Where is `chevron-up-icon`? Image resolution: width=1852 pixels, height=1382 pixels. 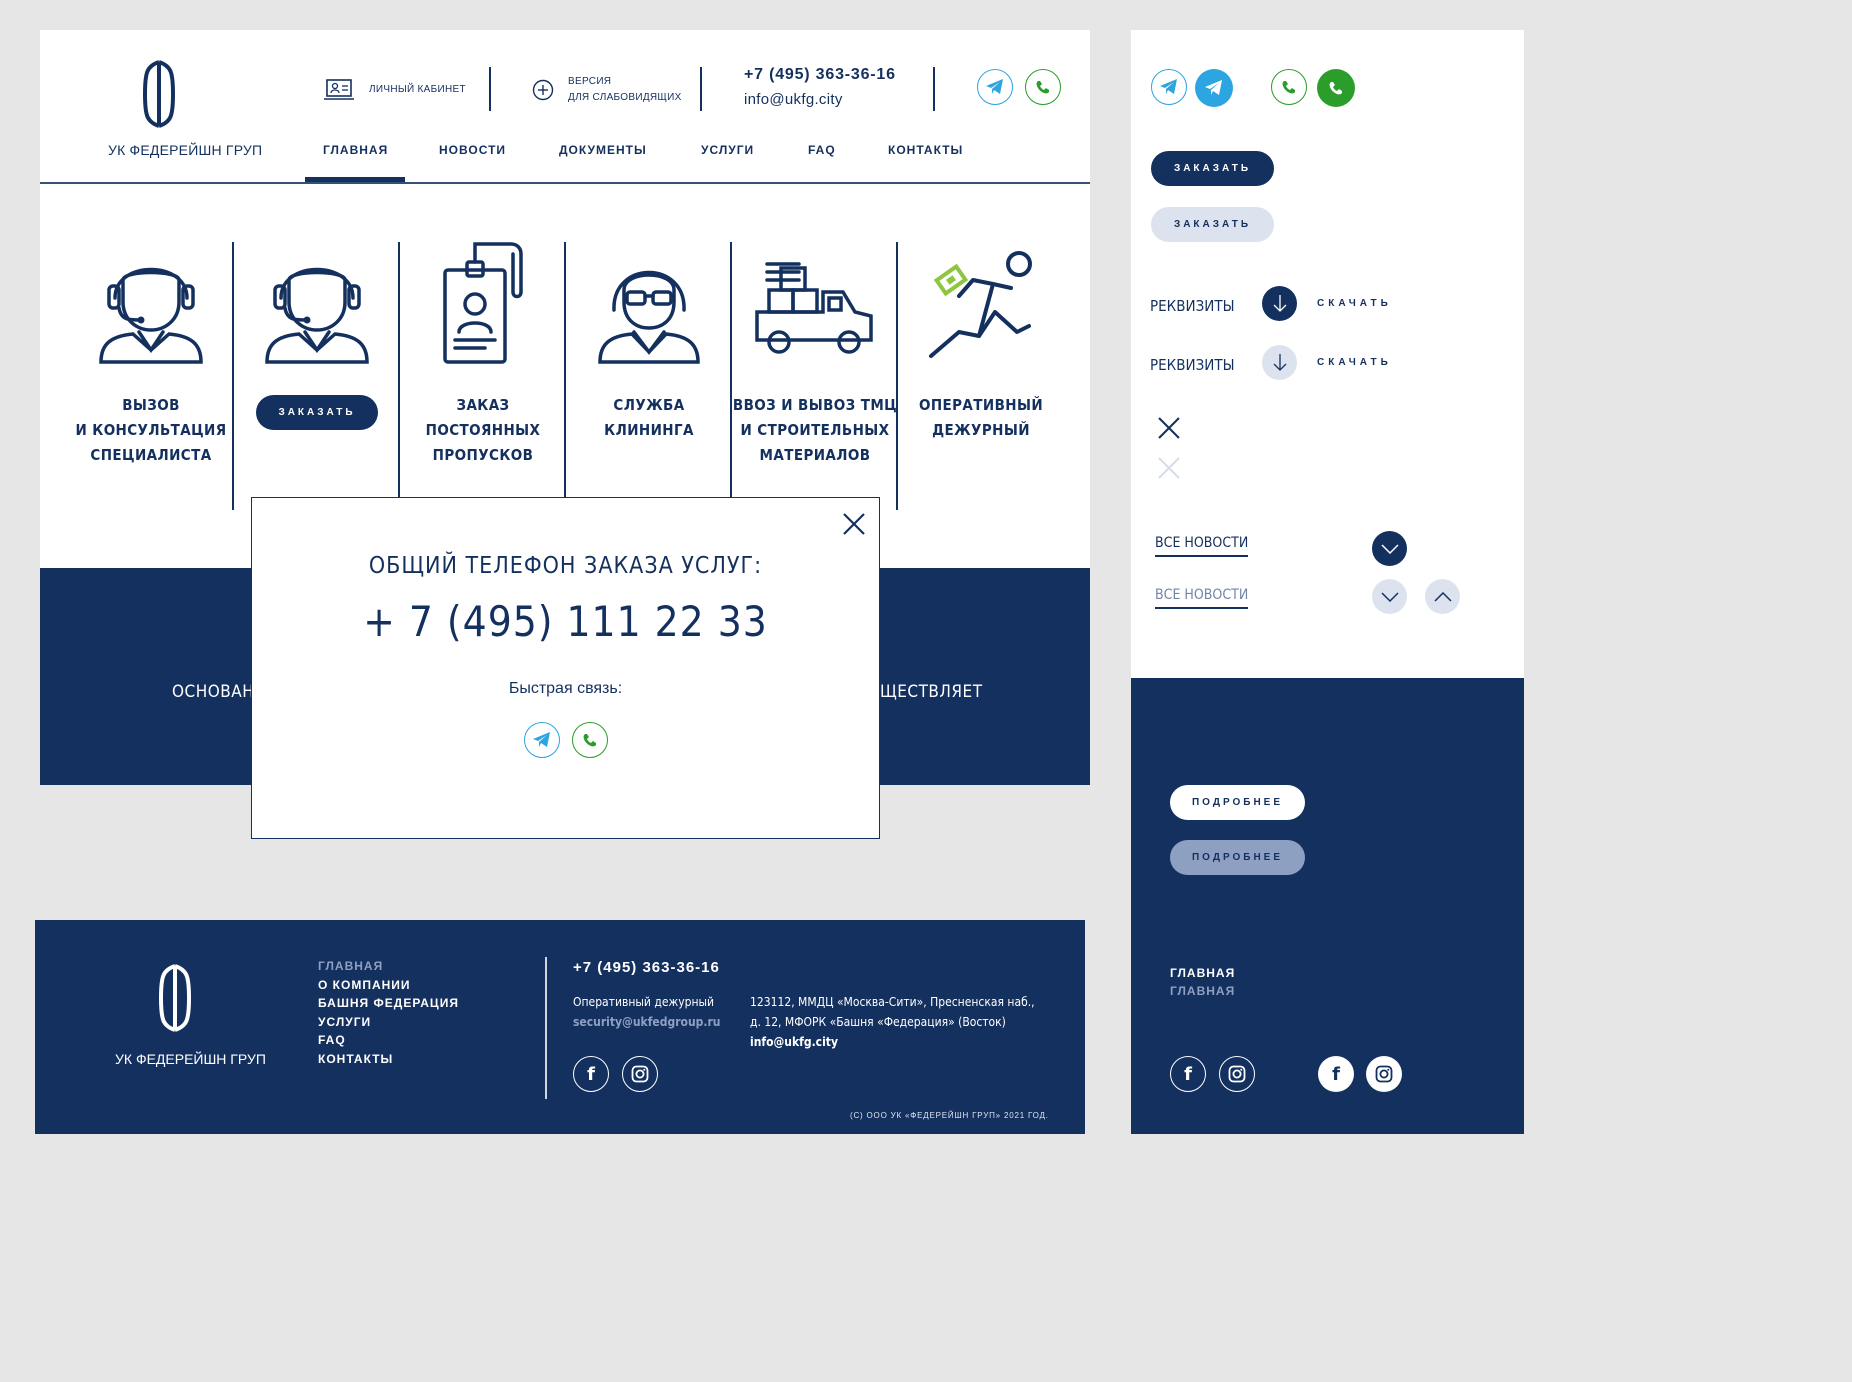
chevron-up-icon is located at coordinates (1442, 596).